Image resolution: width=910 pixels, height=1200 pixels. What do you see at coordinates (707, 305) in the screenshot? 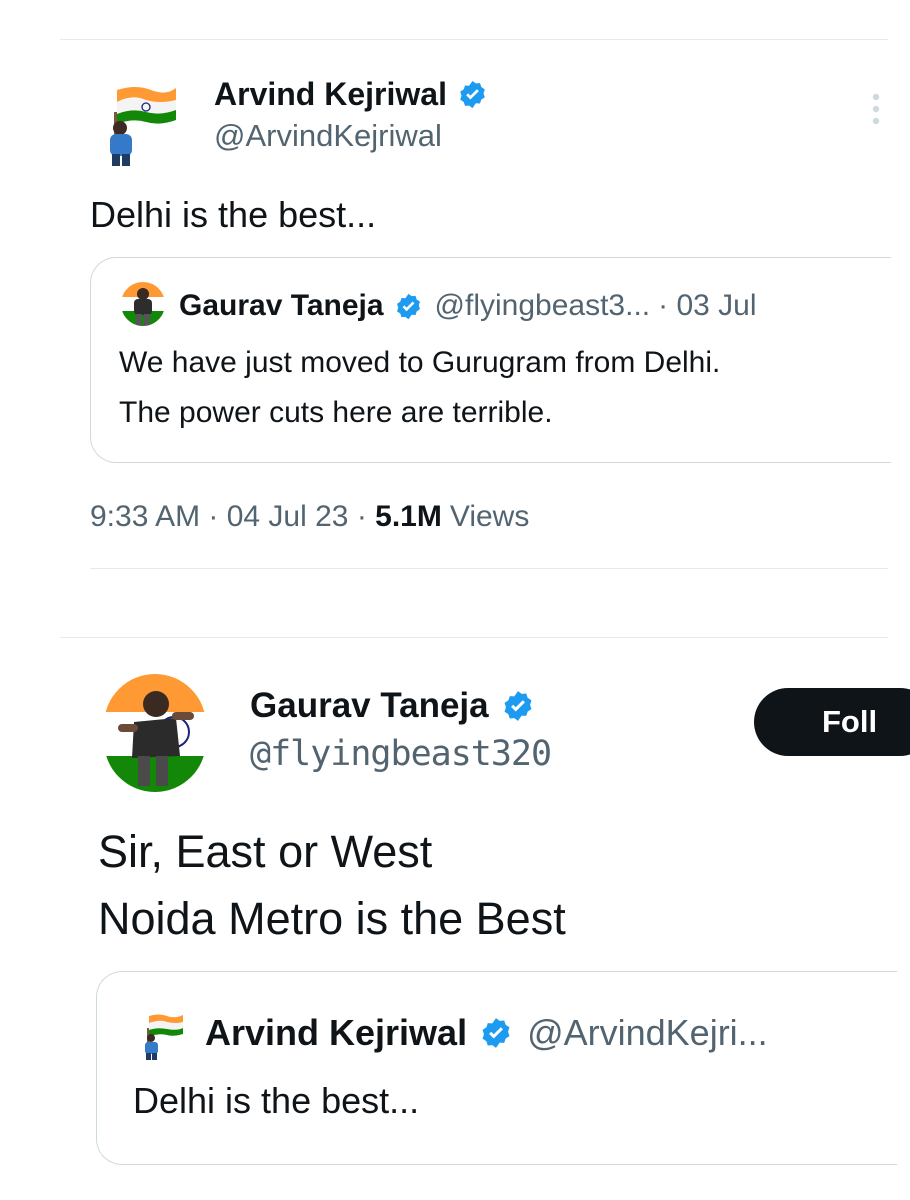
I see `quoted-date: · 03 Jul` at bounding box center [707, 305].